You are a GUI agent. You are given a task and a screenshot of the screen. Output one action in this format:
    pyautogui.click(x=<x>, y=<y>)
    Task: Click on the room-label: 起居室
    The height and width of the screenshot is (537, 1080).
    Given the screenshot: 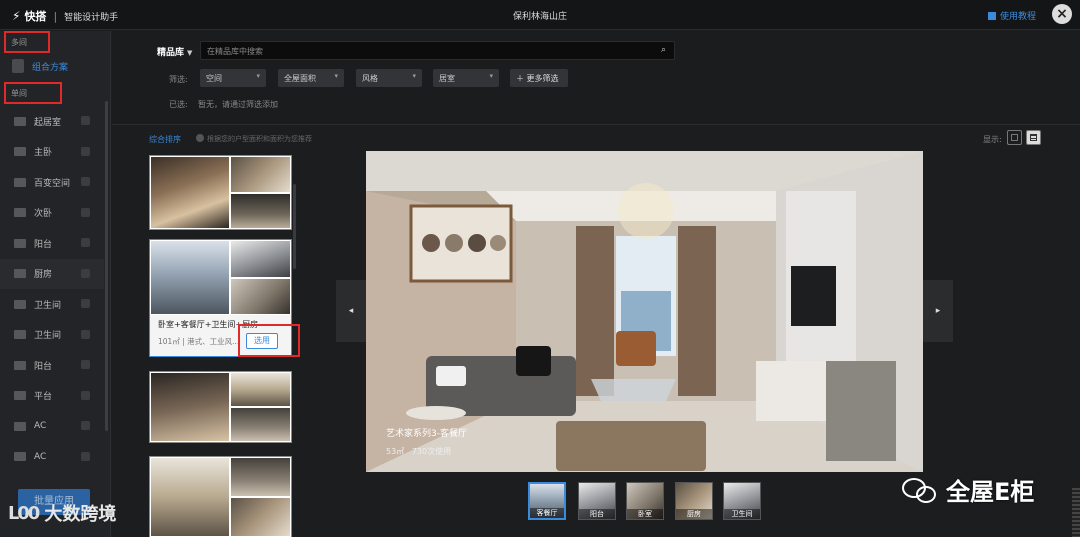 What is the action you would take?
    pyautogui.click(x=48, y=122)
    